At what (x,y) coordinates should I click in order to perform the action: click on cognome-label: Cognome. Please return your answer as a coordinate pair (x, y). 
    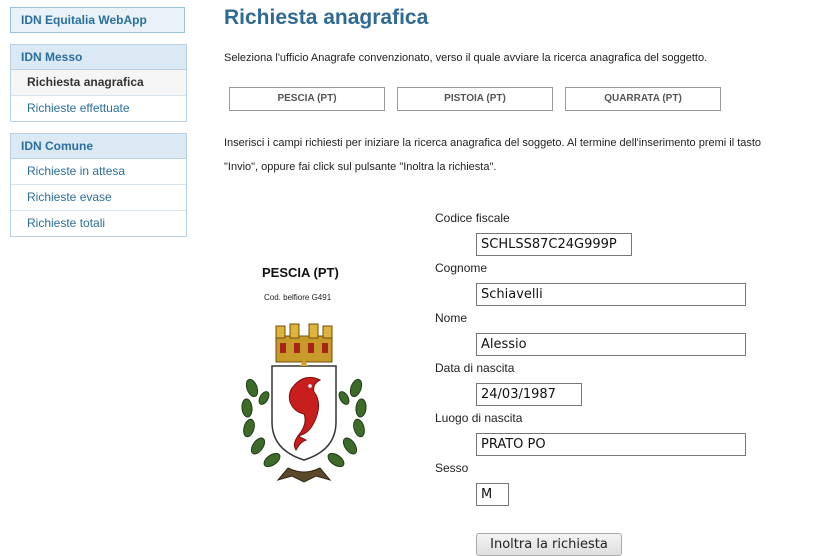
    Looking at the image, I should click on (461, 268).